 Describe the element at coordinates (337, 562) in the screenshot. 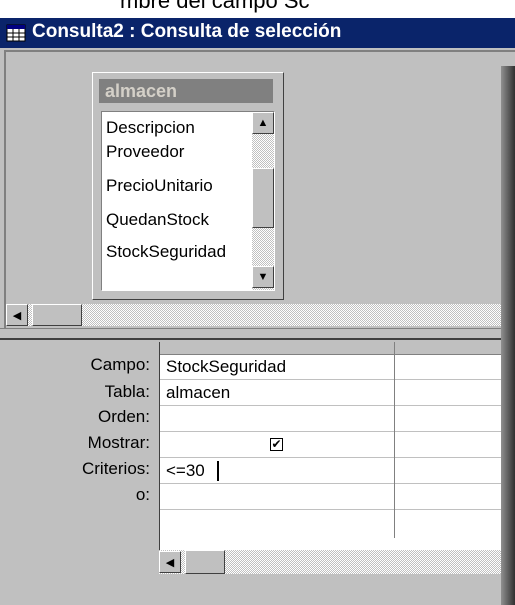

I see `design-grid-hscrollbar: ◀` at that location.